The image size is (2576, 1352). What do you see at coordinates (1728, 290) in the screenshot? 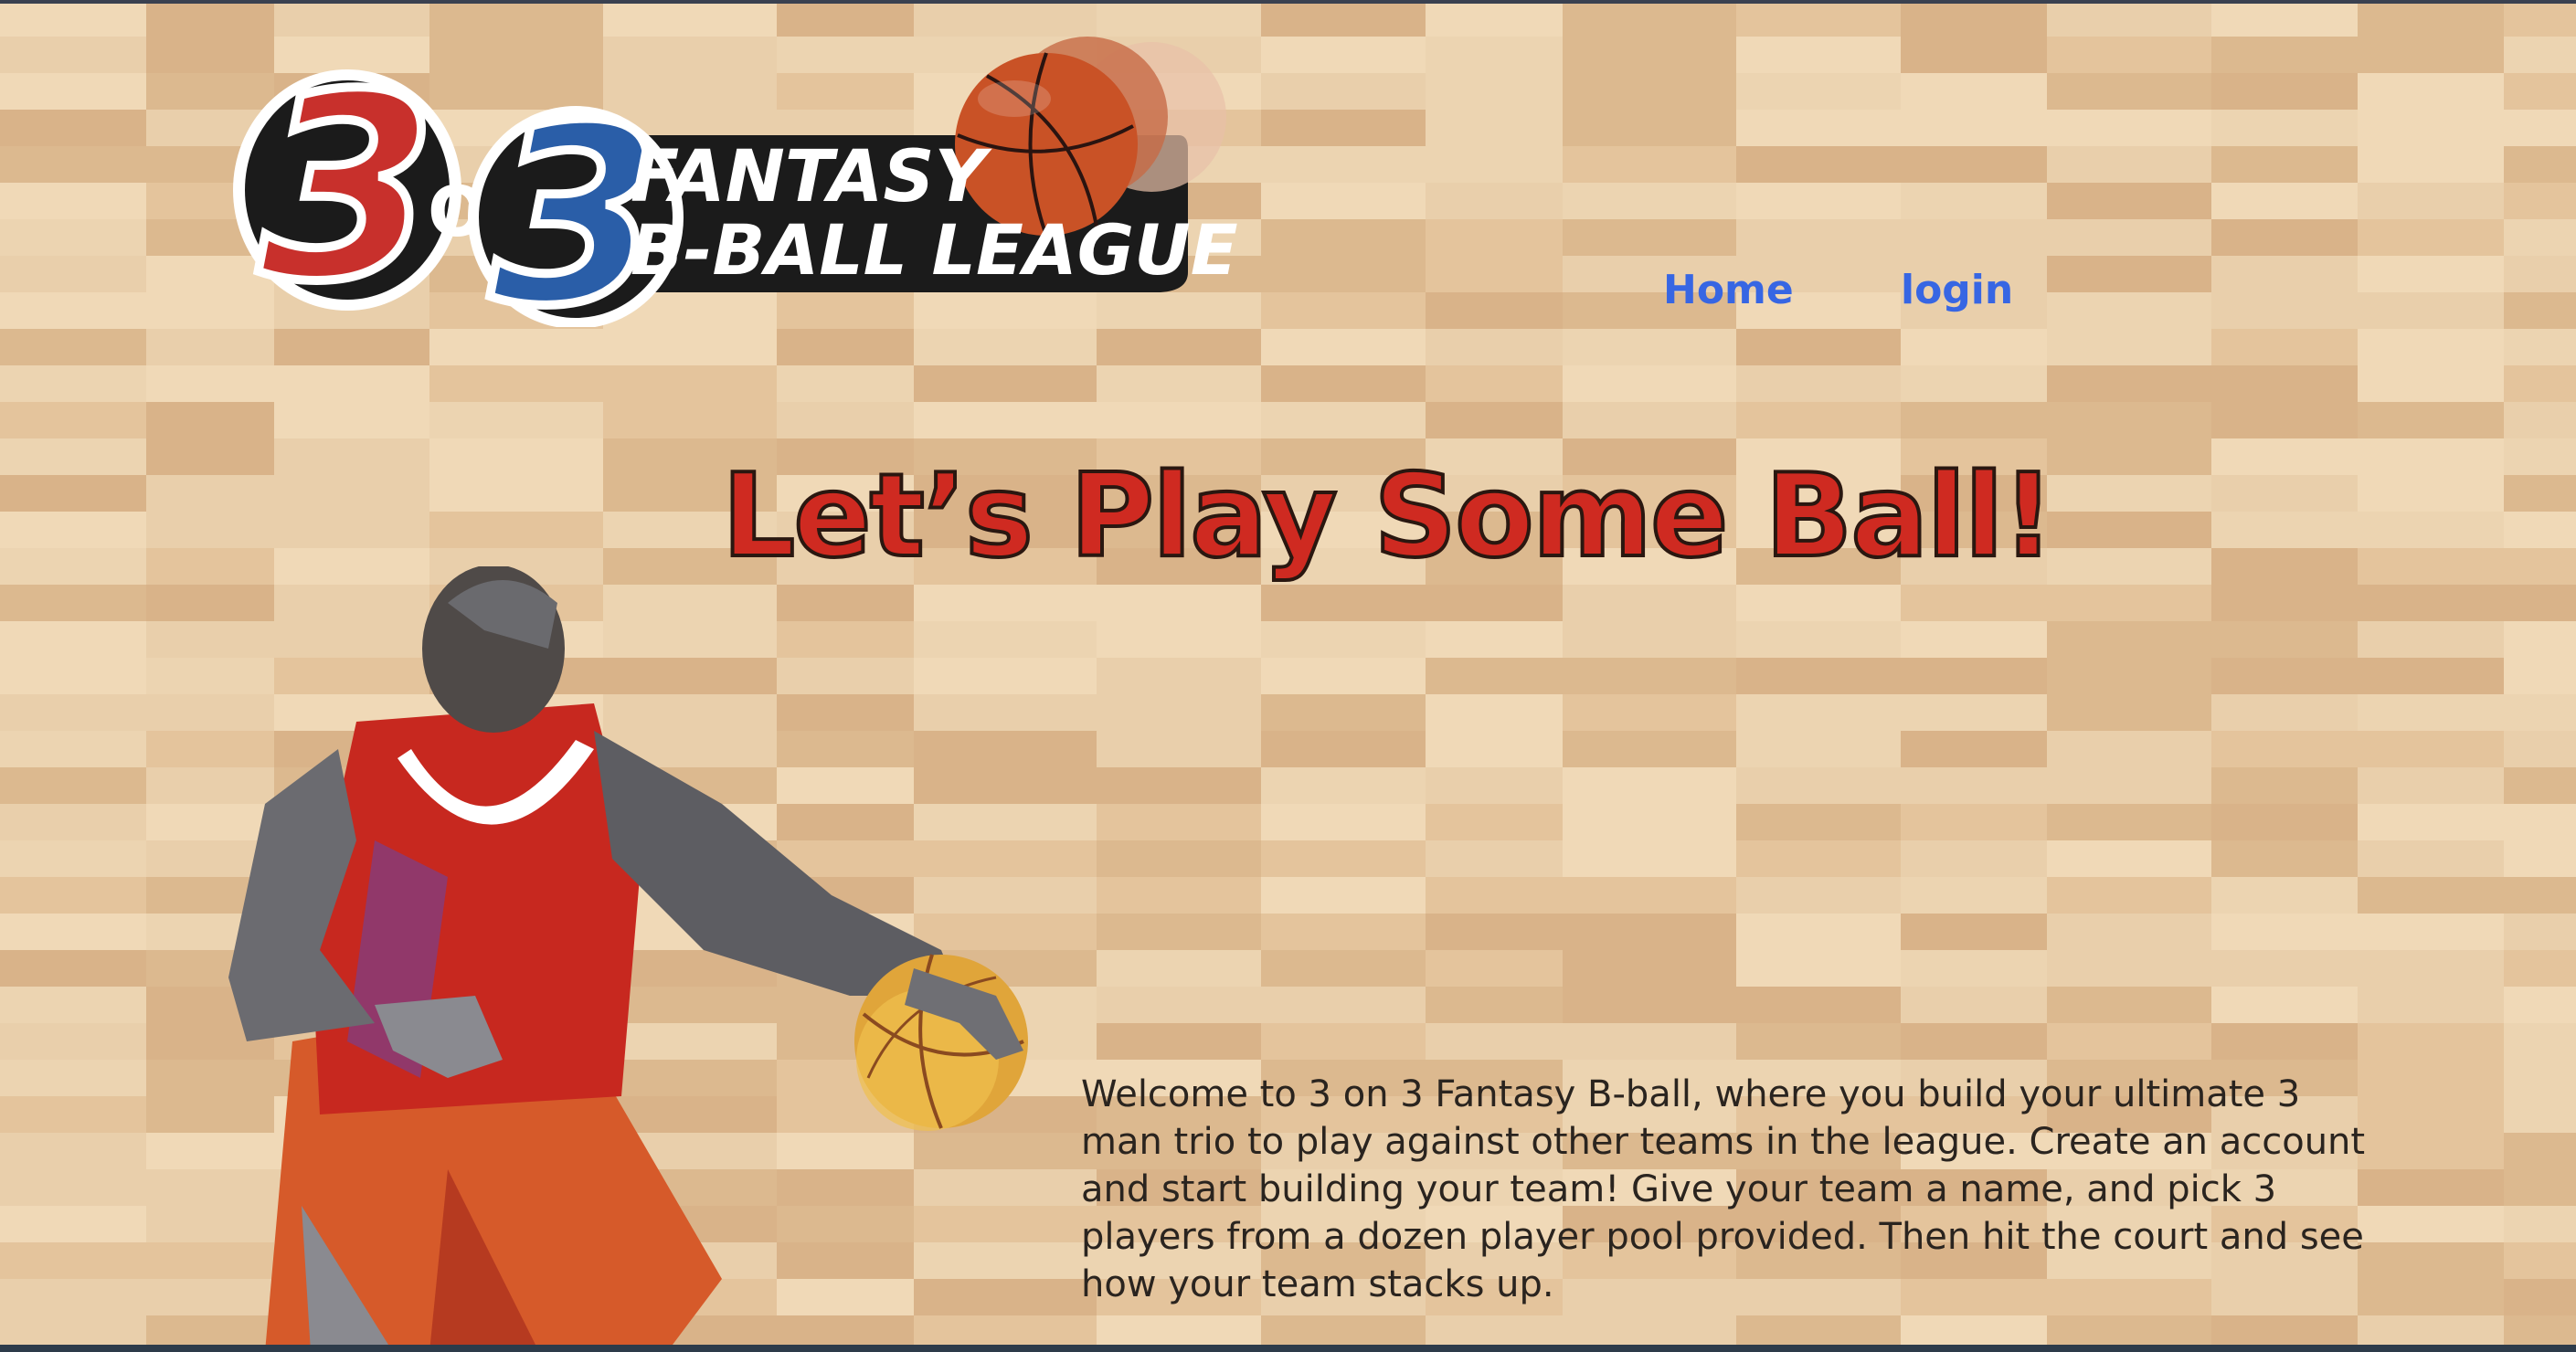
I see `nav-home-link: Home` at bounding box center [1728, 290].